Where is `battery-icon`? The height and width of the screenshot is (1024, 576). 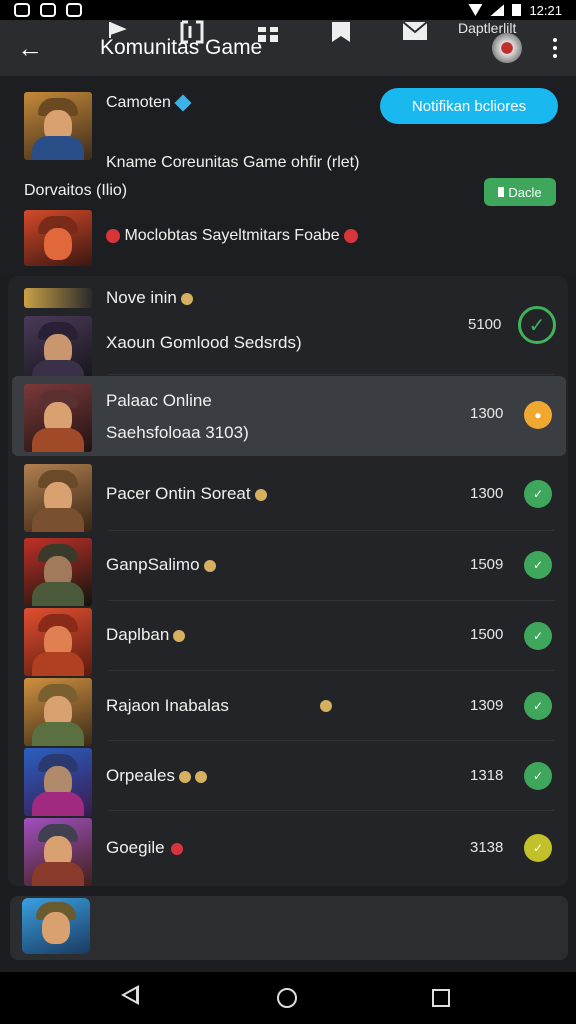 battery-icon is located at coordinates (517, 10).